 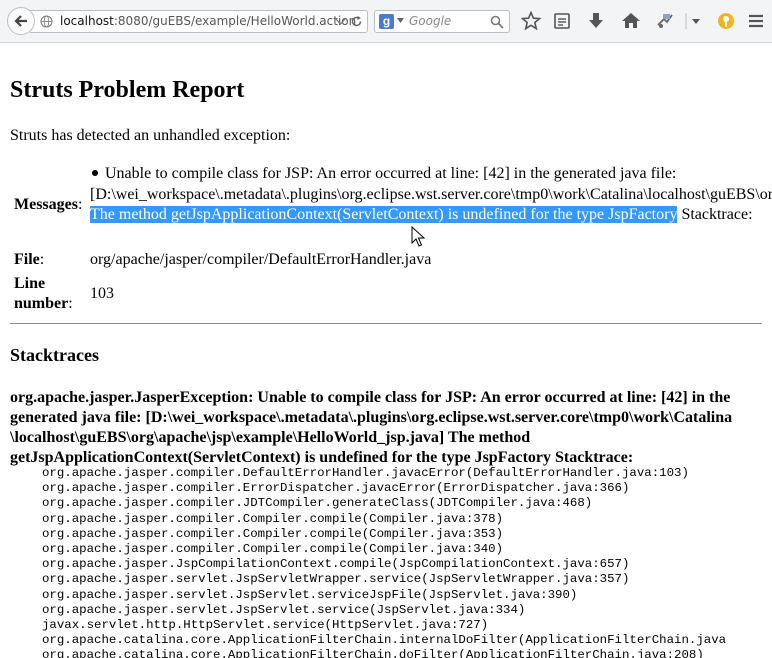 I want to click on menu-icon, so click(x=756, y=21).